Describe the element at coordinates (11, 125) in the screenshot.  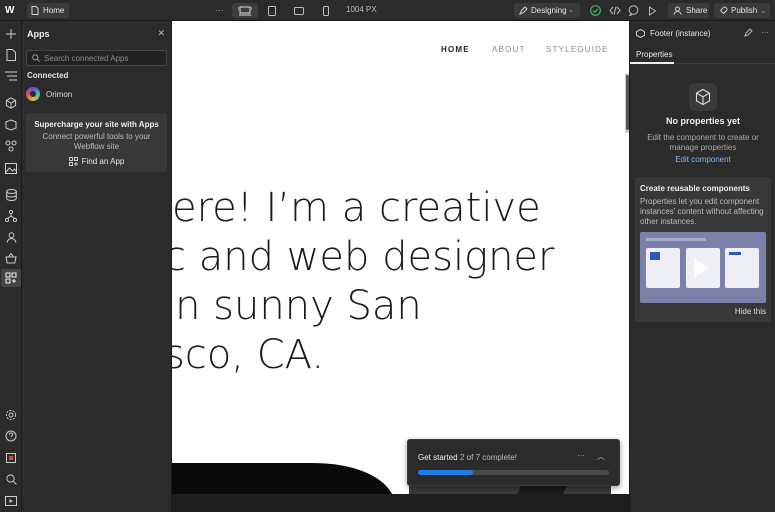
I see `style-manager-icon` at that location.